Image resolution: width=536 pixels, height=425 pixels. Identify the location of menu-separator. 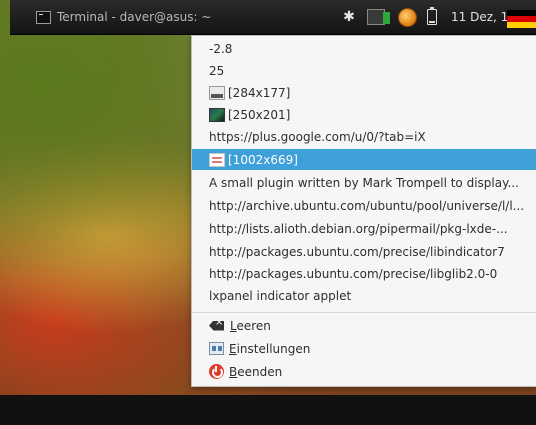
(364, 312).